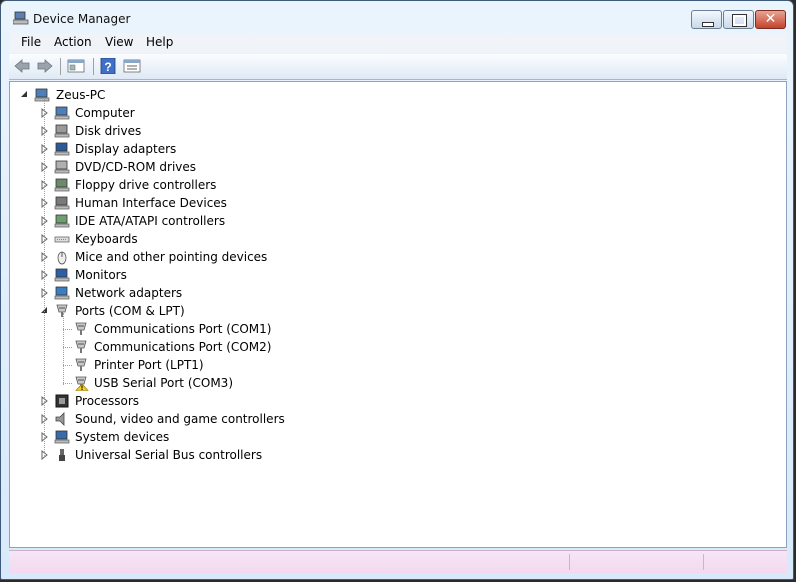 The width and height of the screenshot is (796, 582). Describe the element at coordinates (390, 311) in the screenshot. I see `tree-item-category: Ports (COM & LPT)` at that location.